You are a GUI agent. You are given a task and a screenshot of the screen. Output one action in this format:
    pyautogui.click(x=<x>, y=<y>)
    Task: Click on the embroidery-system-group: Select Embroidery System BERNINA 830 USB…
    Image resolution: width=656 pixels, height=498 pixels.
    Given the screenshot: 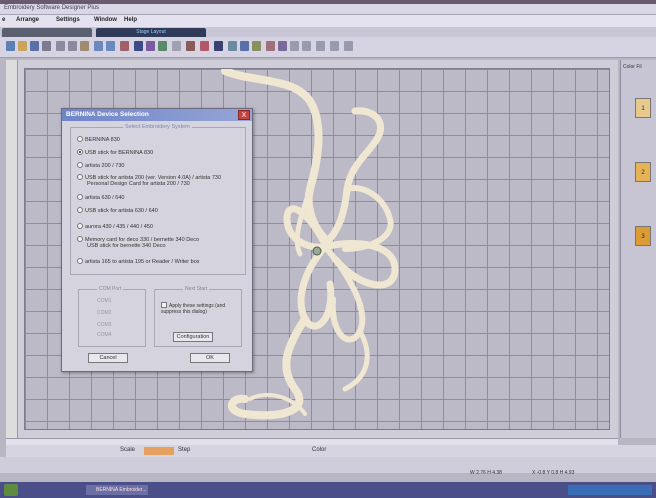 What is the action you would take?
    pyautogui.click(x=158, y=199)
    